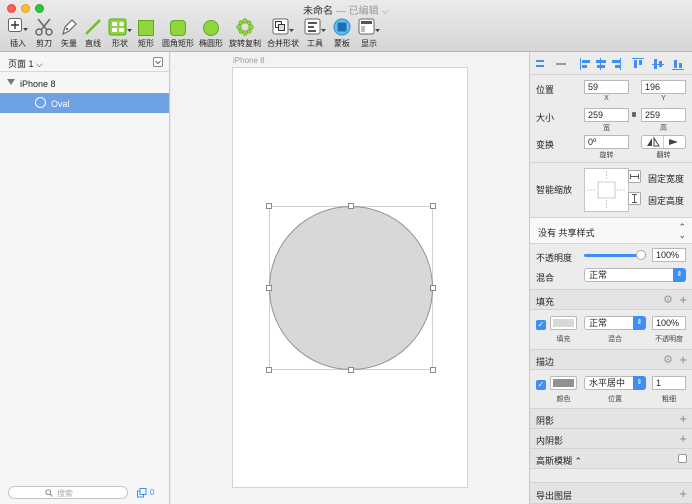 The image size is (692, 504). I want to click on resize-handle-top-left, so click(269, 206).